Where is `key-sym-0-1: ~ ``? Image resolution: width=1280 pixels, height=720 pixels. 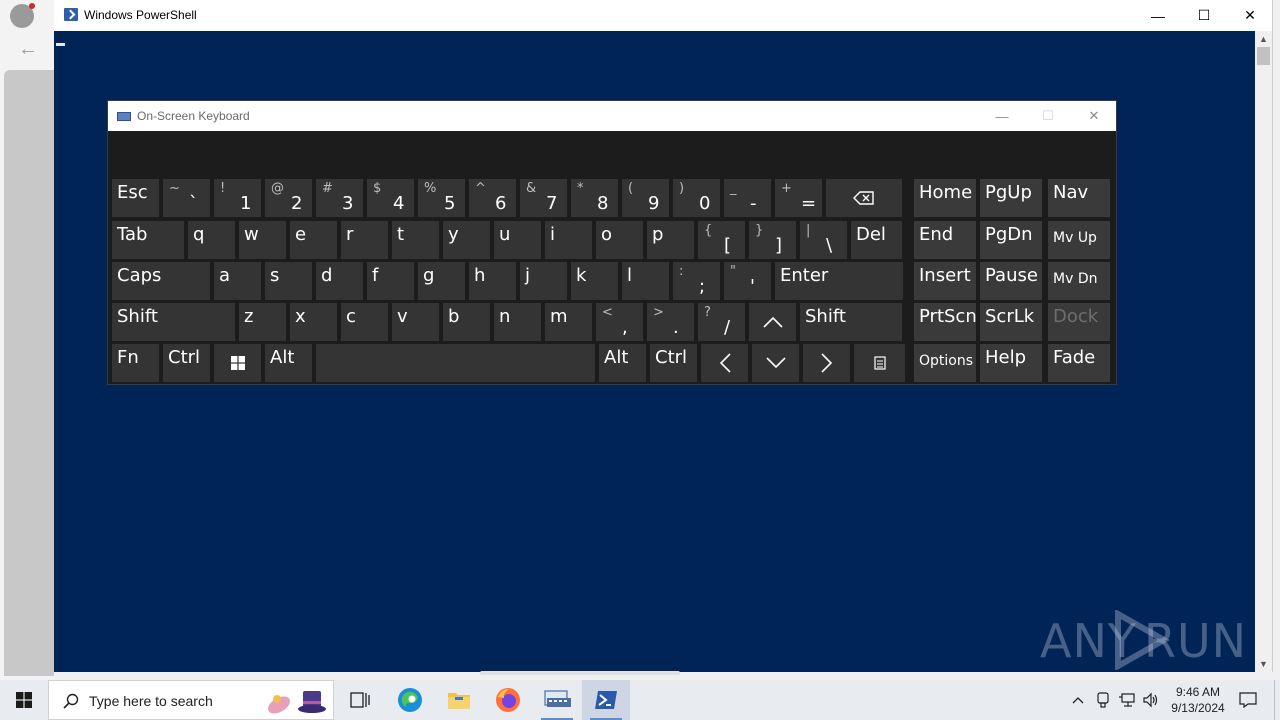 key-sym-0-1: ~ ` is located at coordinates (186, 198).